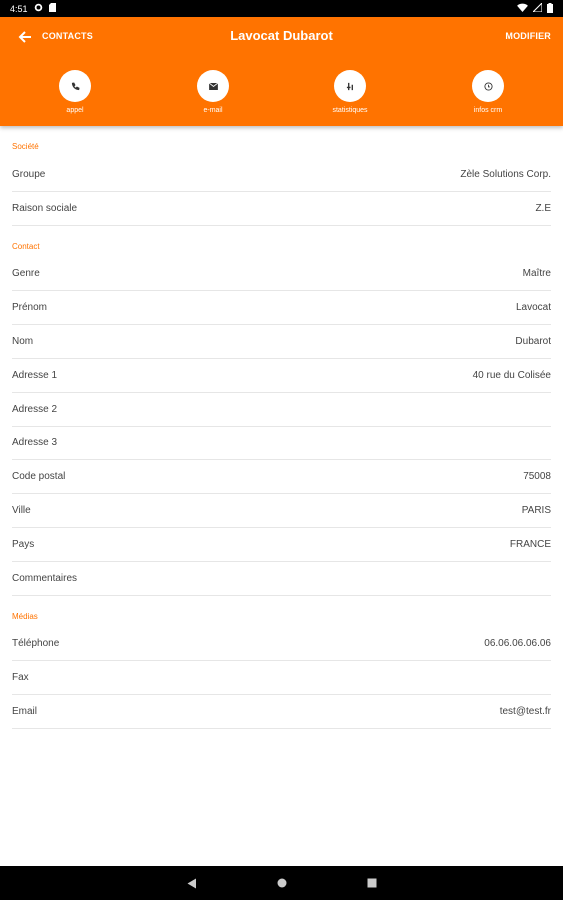 This screenshot has width=563, height=900. What do you see at coordinates (522, 8) in the screenshot?
I see `wifi-icon` at bounding box center [522, 8].